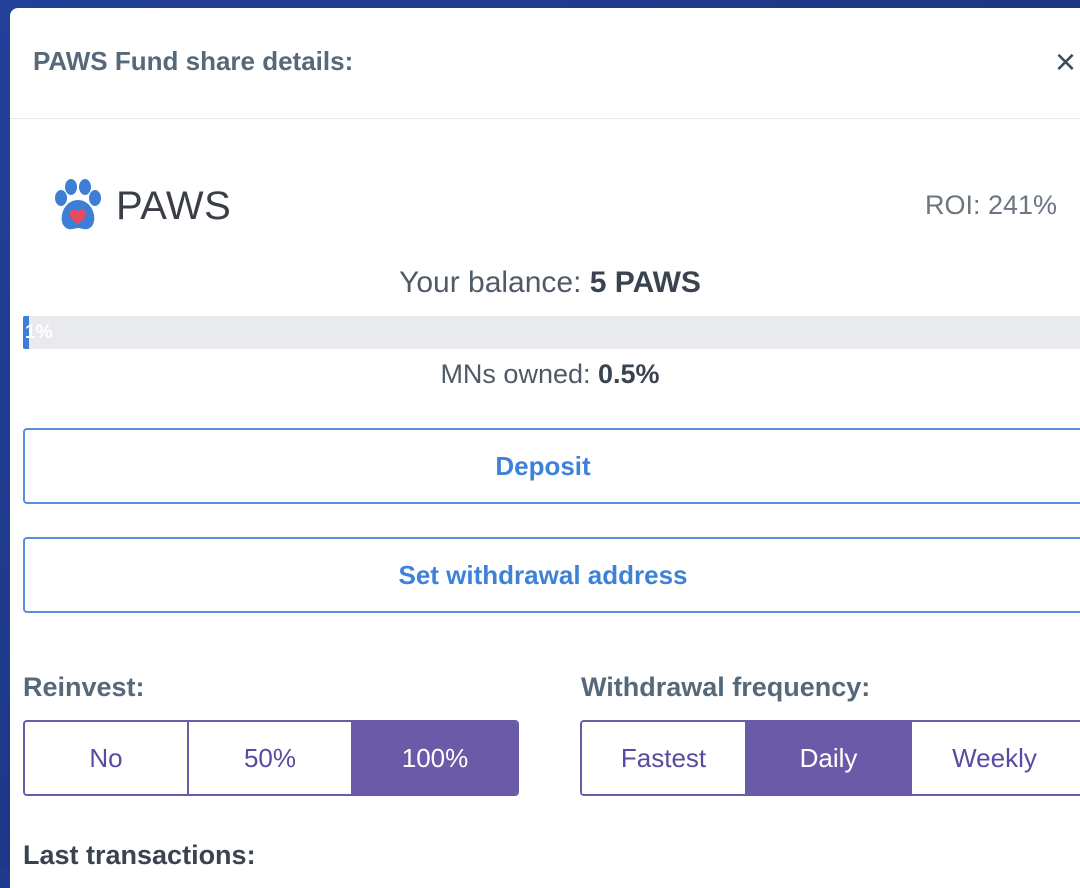 This screenshot has height=888, width=1080. Describe the element at coordinates (39, 332) in the screenshot. I see `progress-label: 1%` at that location.